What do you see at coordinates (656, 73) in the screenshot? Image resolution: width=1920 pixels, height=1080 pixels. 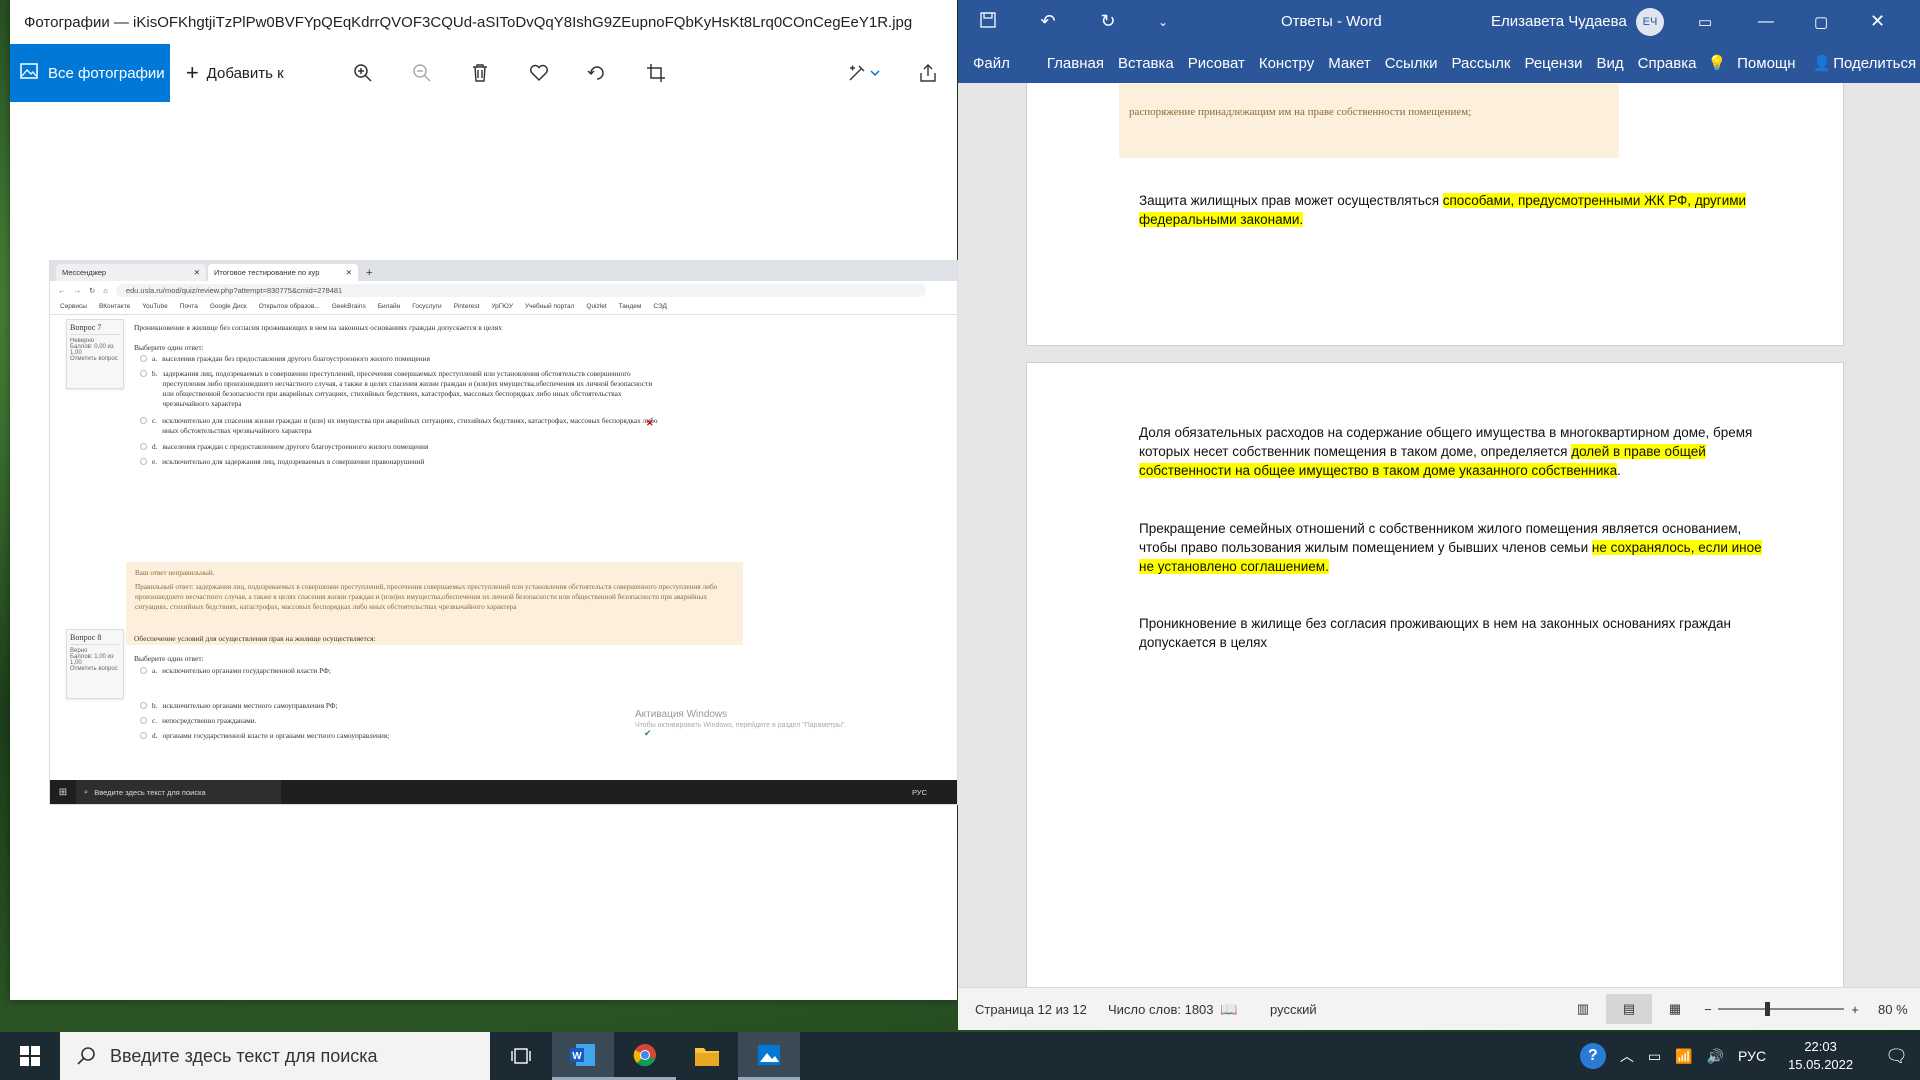 I see `crop-icon` at bounding box center [656, 73].